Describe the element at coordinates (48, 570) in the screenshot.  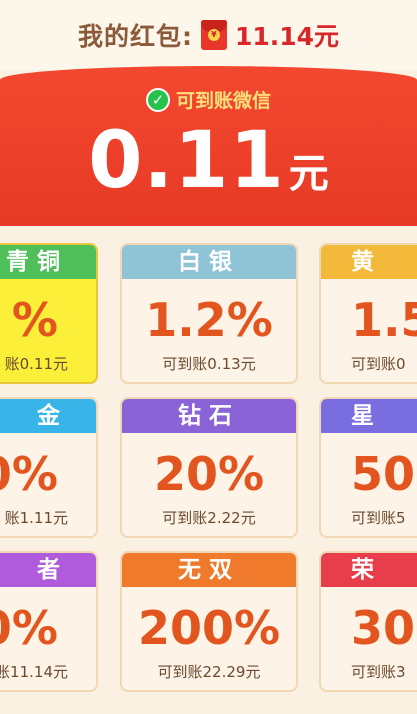
I see `tier-title: 者` at that location.